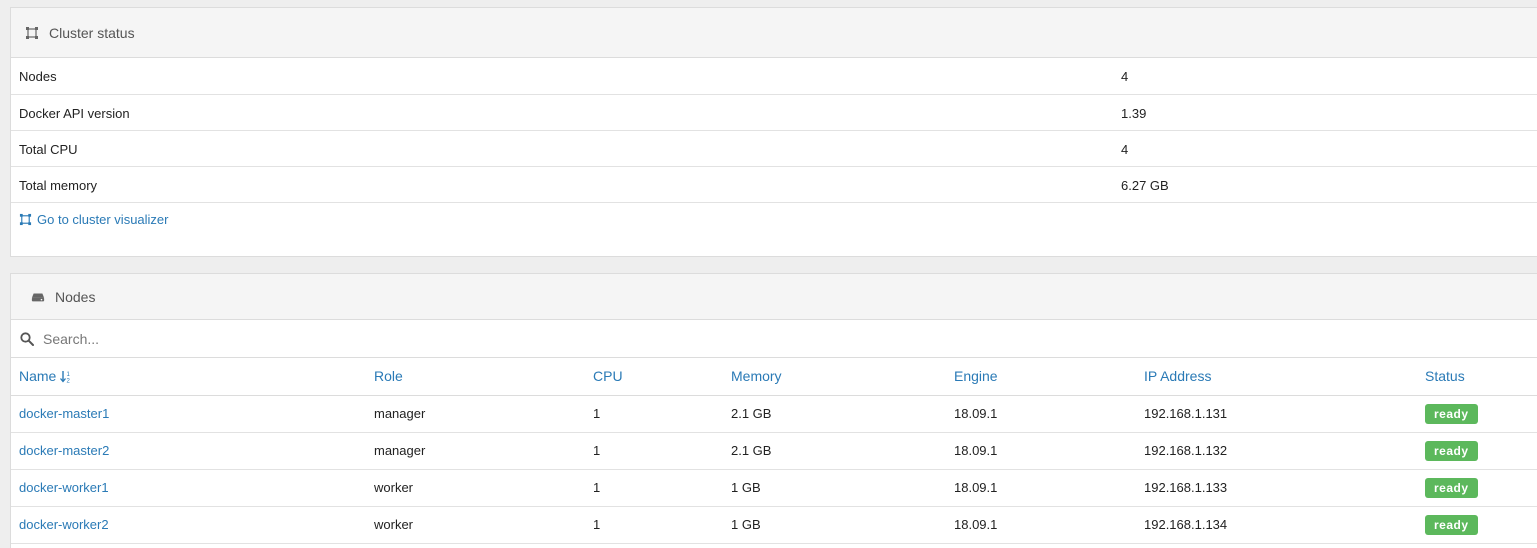 The image size is (1537, 548). I want to click on kv-row-nodes: Nodes 4, so click(774, 76).